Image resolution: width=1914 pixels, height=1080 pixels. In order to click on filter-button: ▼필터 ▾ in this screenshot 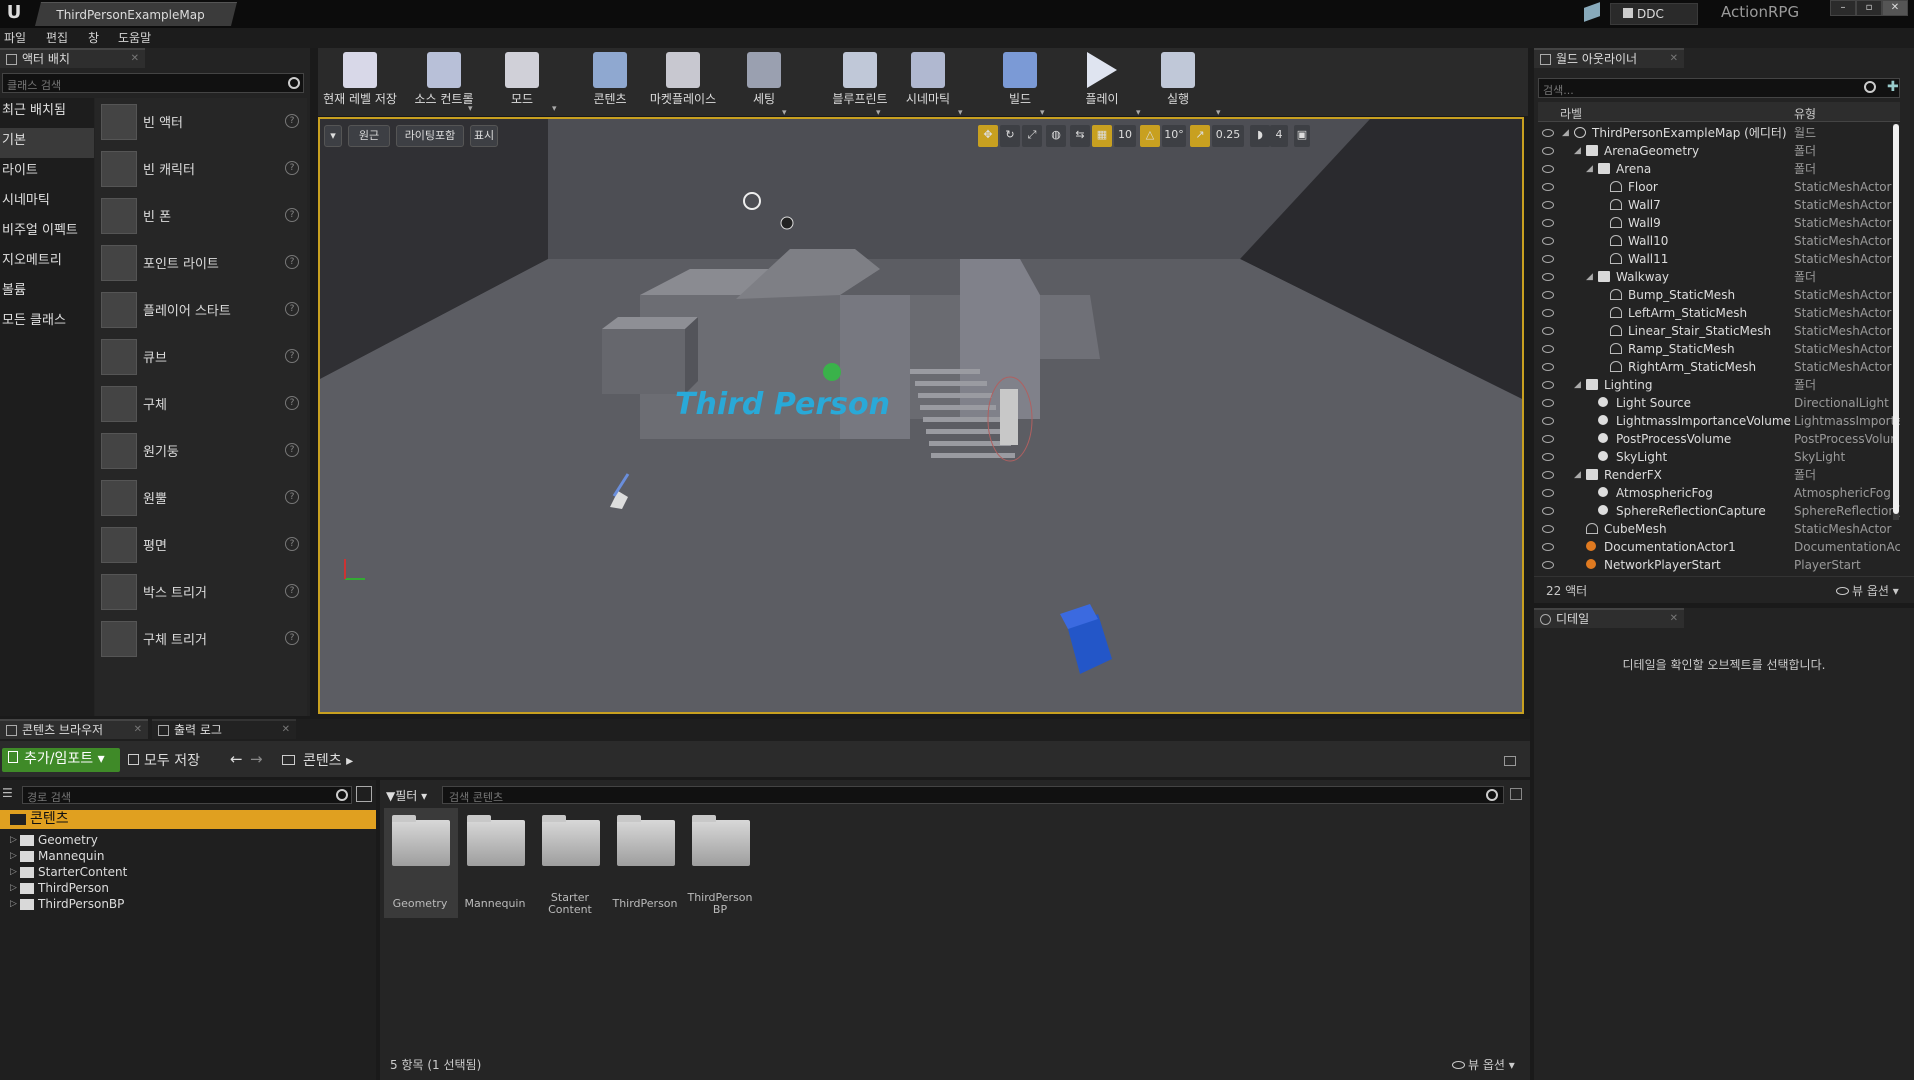, I will do `click(412, 796)`.